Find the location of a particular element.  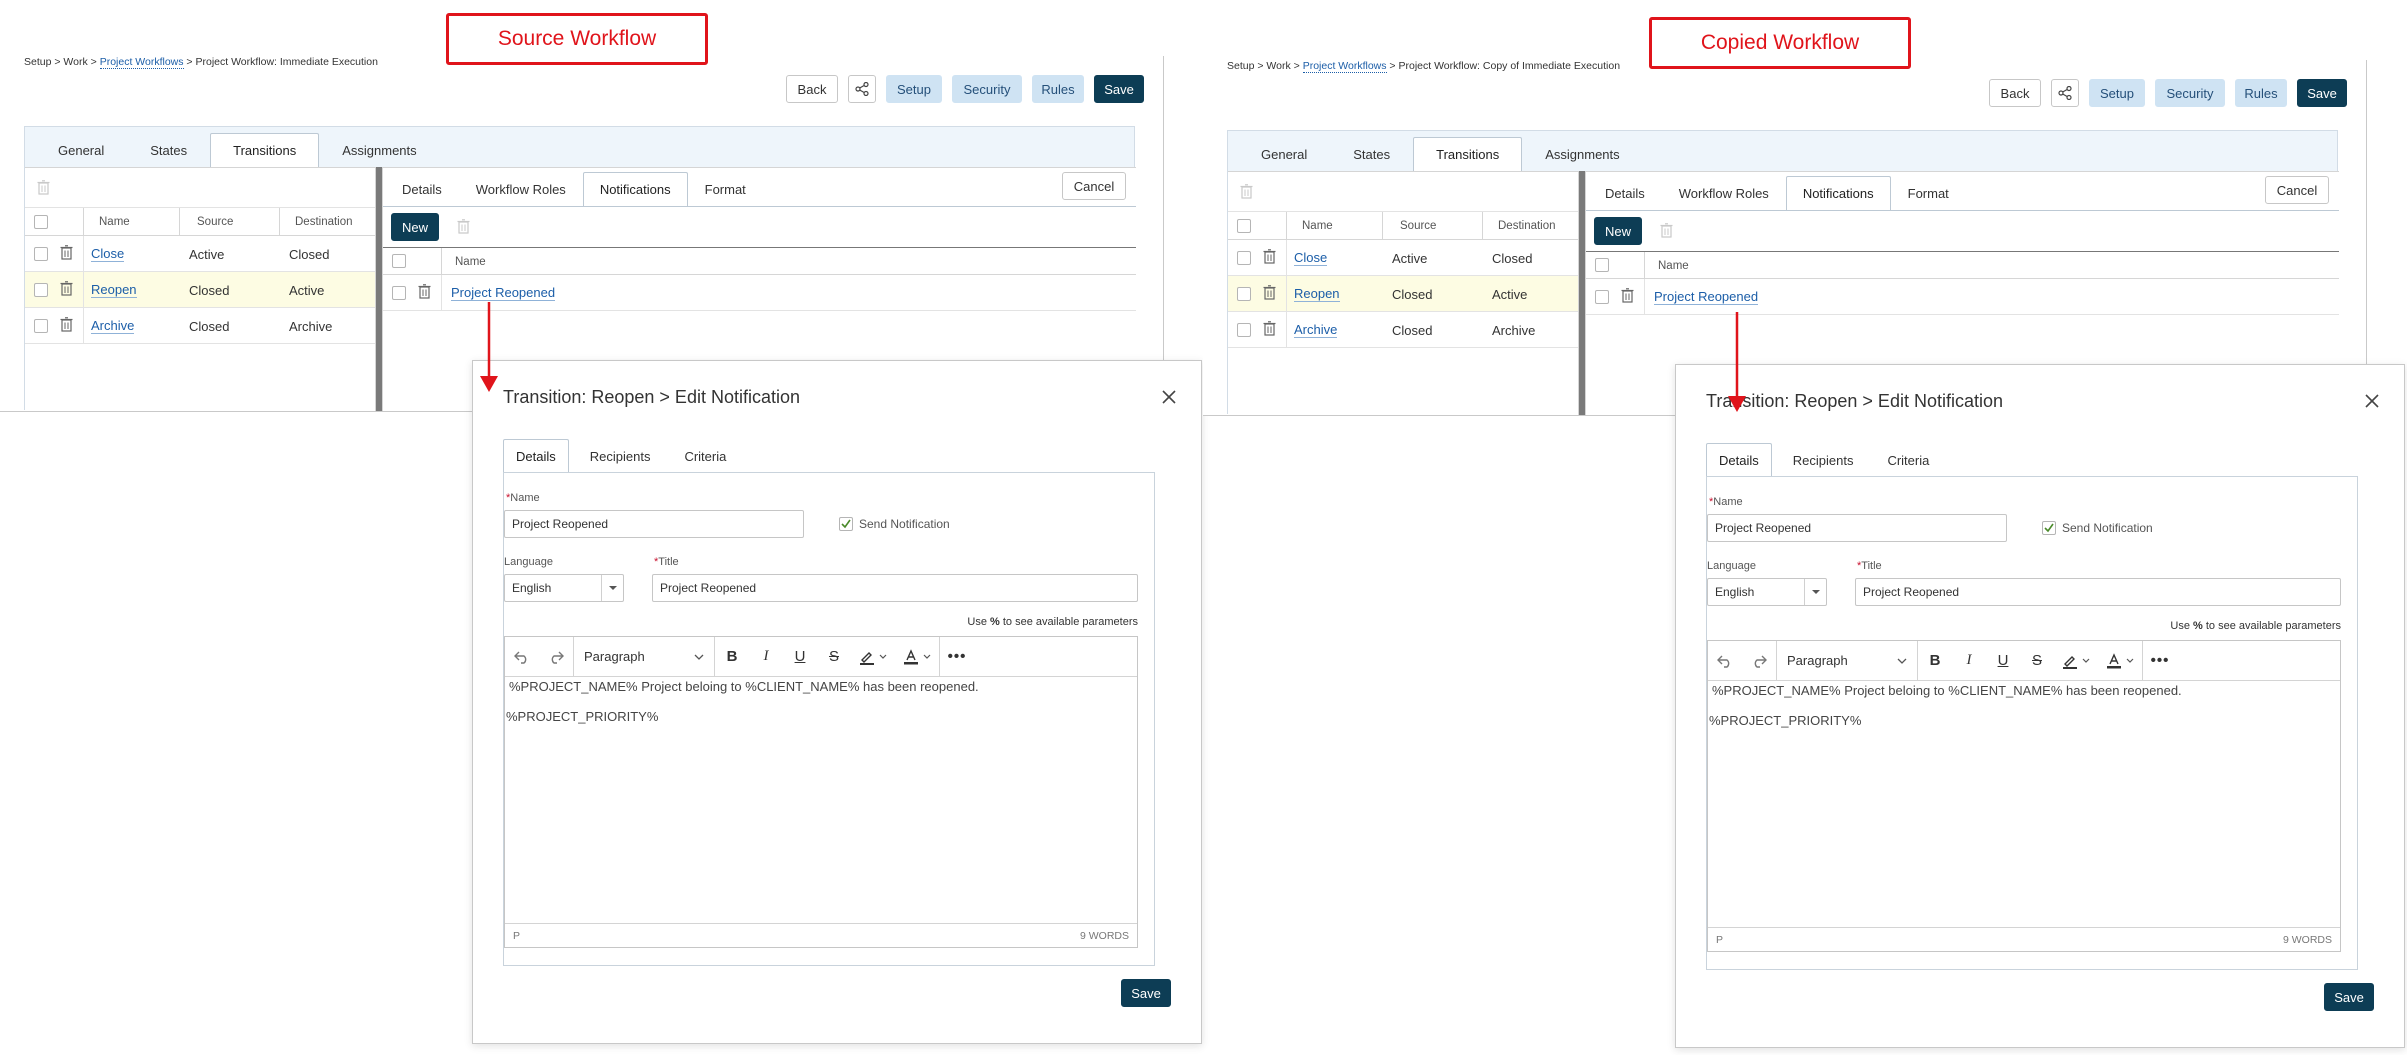

transition-name-link: Reopen is located at coordinates (114, 290).